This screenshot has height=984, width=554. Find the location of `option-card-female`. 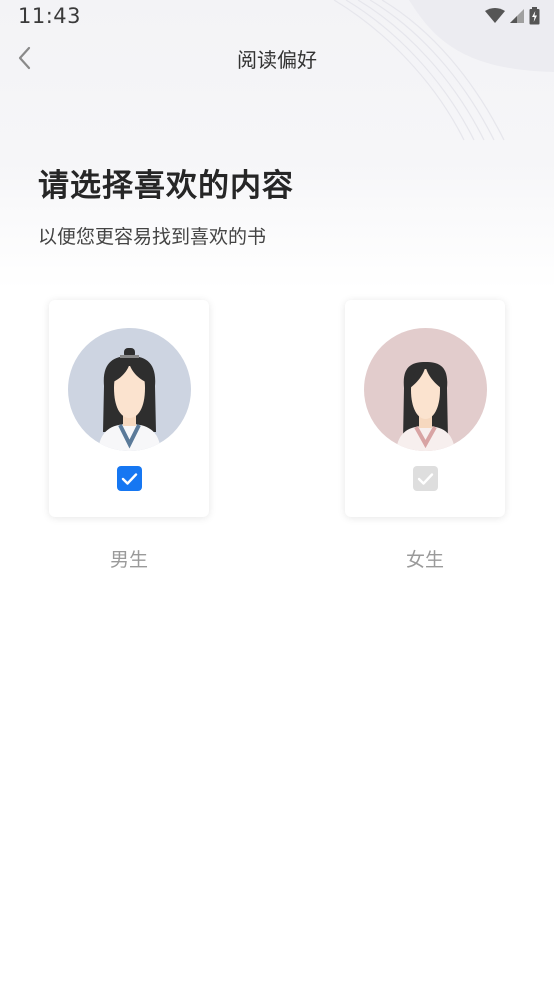

option-card-female is located at coordinates (425, 408).